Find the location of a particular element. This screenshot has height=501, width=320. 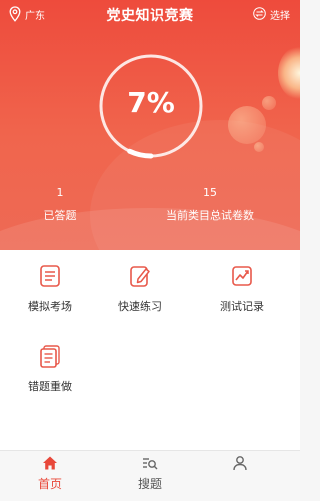

menu-item-wrong-redo: 错题重做 is located at coordinates (50, 374).